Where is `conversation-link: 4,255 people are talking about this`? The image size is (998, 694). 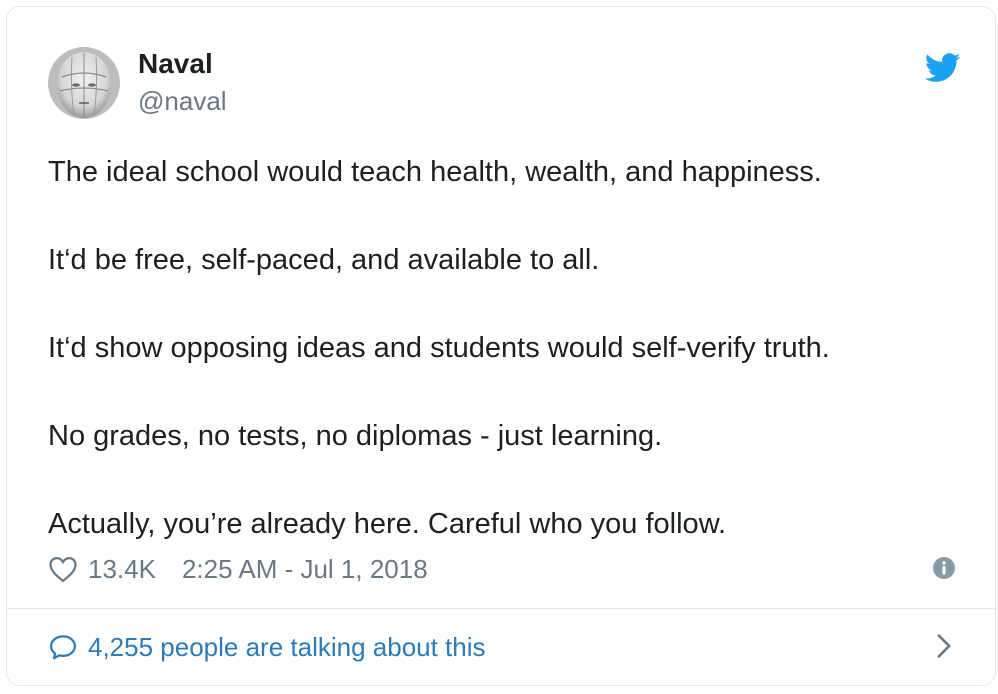
conversation-link: 4,255 people are talking about this is located at coordinates (267, 647).